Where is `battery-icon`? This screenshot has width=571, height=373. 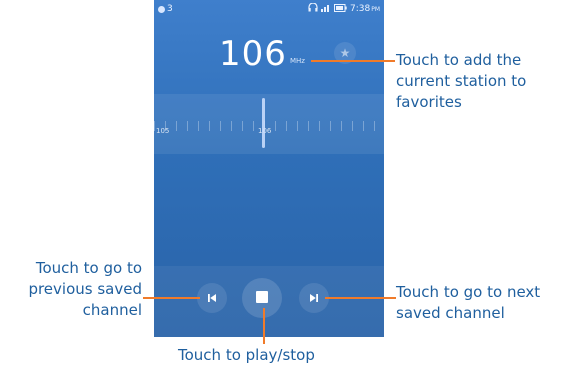 battery-icon is located at coordinates (340, 10).